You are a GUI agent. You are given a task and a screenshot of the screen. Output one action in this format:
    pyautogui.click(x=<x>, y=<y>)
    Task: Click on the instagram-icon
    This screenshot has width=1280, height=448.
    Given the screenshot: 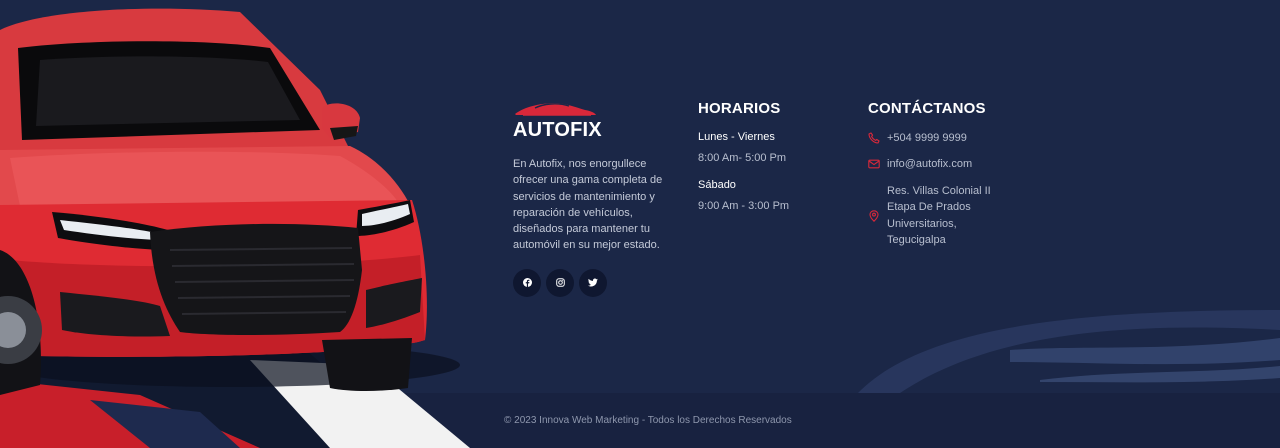 What is the action you would take?
    pyautogui.click(x=560, y=283)
    